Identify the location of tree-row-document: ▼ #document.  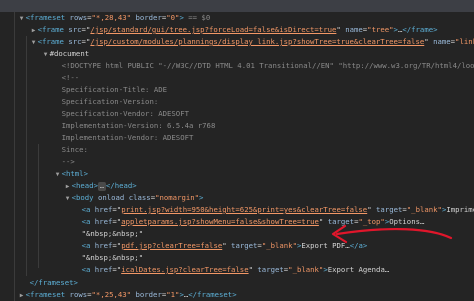
(237, 47).